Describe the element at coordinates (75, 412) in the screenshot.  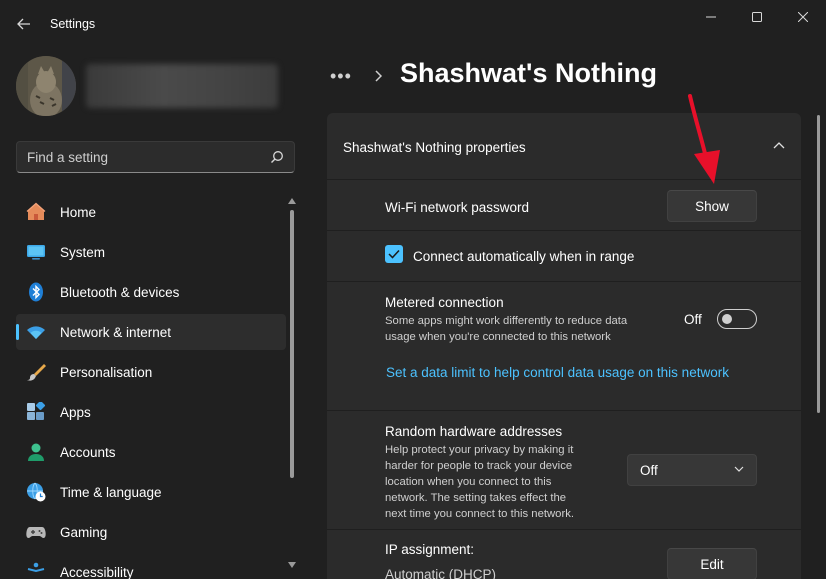
I see `sidebar-item-label: Apps` at that location.